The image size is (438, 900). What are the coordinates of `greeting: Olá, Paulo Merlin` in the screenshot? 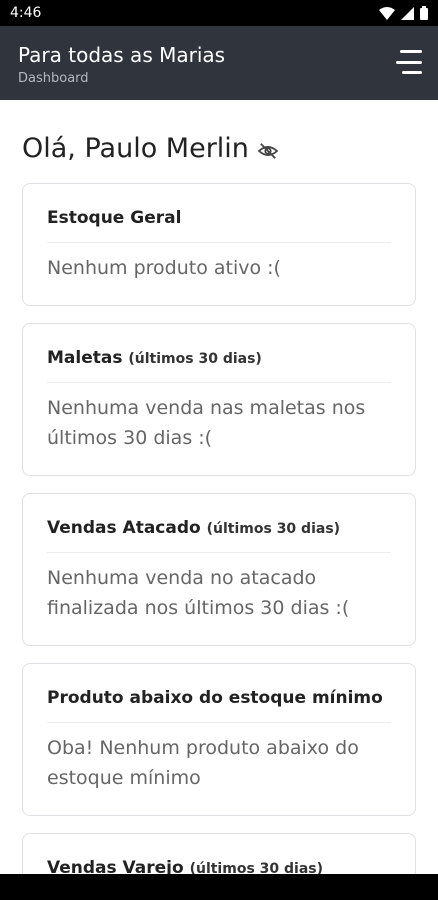 It's located at (219, 148).